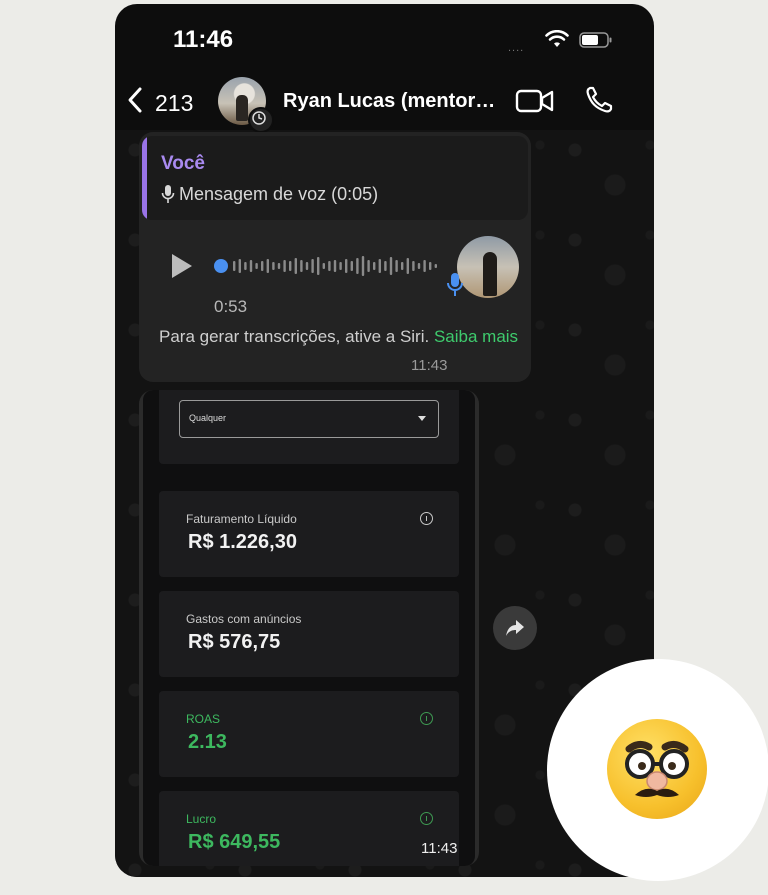 This screenshot has height=895, width=768. I want to click on status-clock-icon, so click(261, 120).